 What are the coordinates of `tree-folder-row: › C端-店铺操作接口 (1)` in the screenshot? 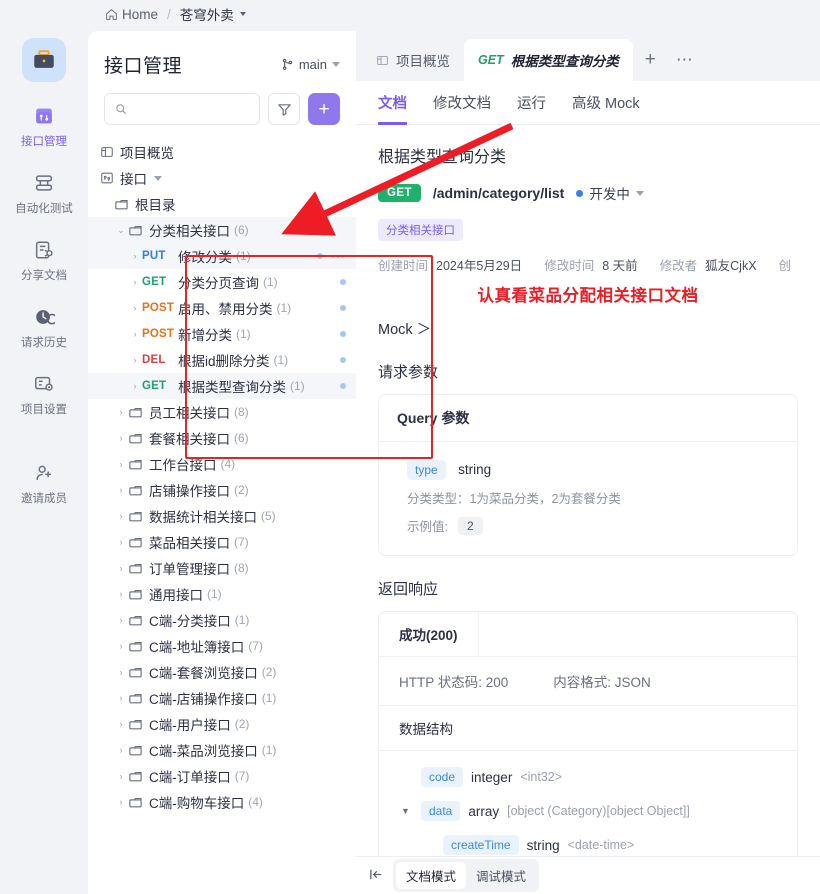 It's located at (222, 698).